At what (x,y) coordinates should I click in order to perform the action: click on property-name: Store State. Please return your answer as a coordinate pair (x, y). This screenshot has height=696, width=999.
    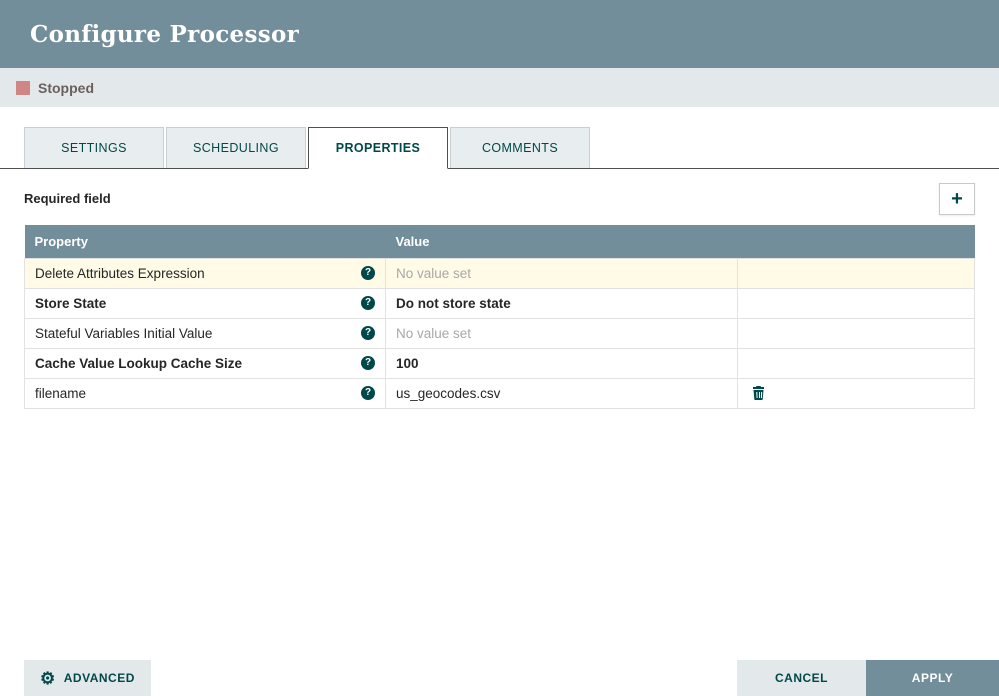
    Looking at the image, I should click on (71, 303).